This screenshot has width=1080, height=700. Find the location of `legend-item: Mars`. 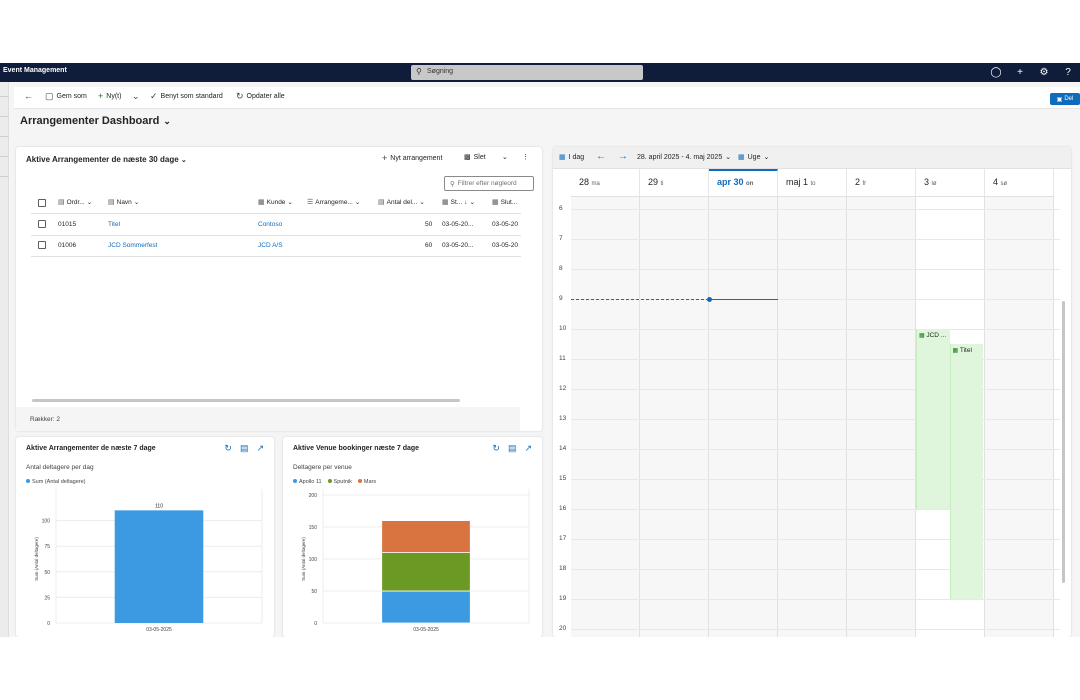

legend-item: Mars is located at coordinates (366, 482).